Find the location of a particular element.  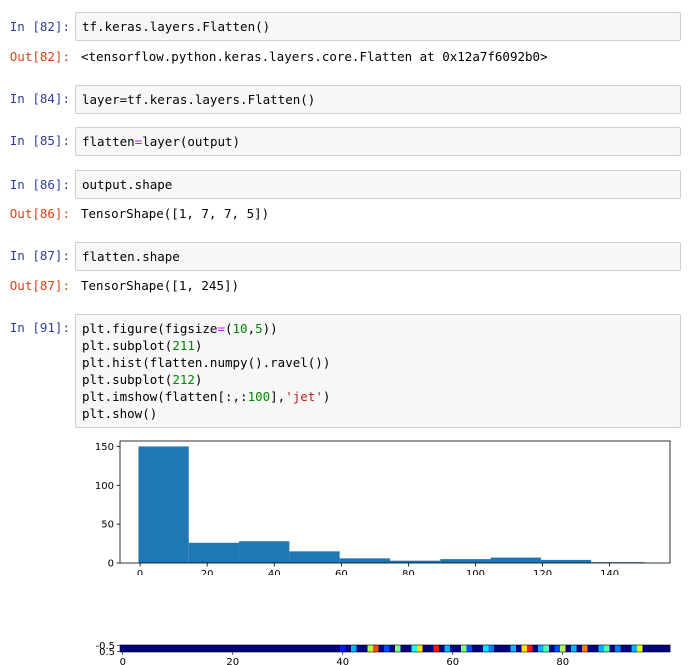

code-cell-82: tf.keras.layers.Flatten() is located at coordinates (378, 26).